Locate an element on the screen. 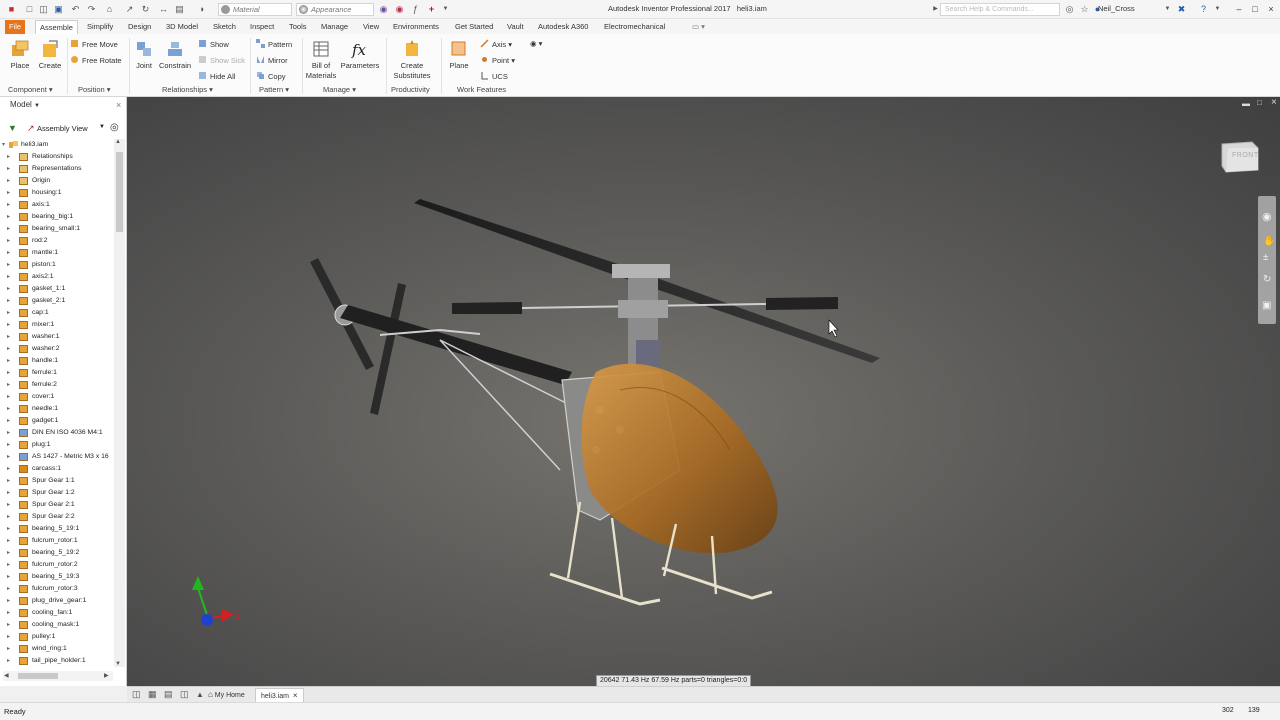  tree-item: ▸ carcass:1 is located at coordinates (57, 469).